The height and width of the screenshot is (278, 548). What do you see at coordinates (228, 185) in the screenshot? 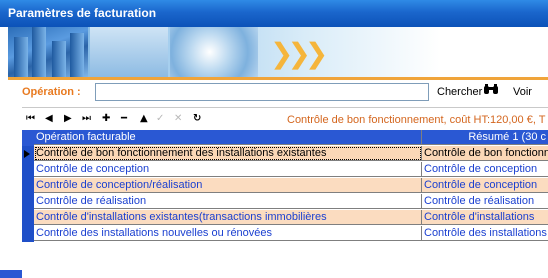
I see `cell-operation: Contrôle de conception/réalisation` at bounding box center [228, 185].